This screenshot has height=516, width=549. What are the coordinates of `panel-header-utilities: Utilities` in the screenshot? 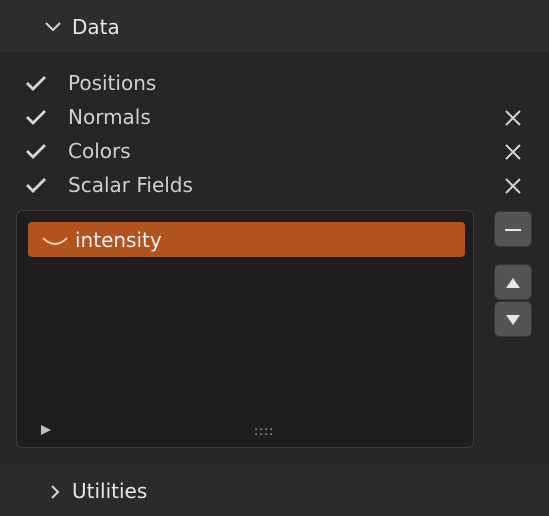 It's located at (109, 491).